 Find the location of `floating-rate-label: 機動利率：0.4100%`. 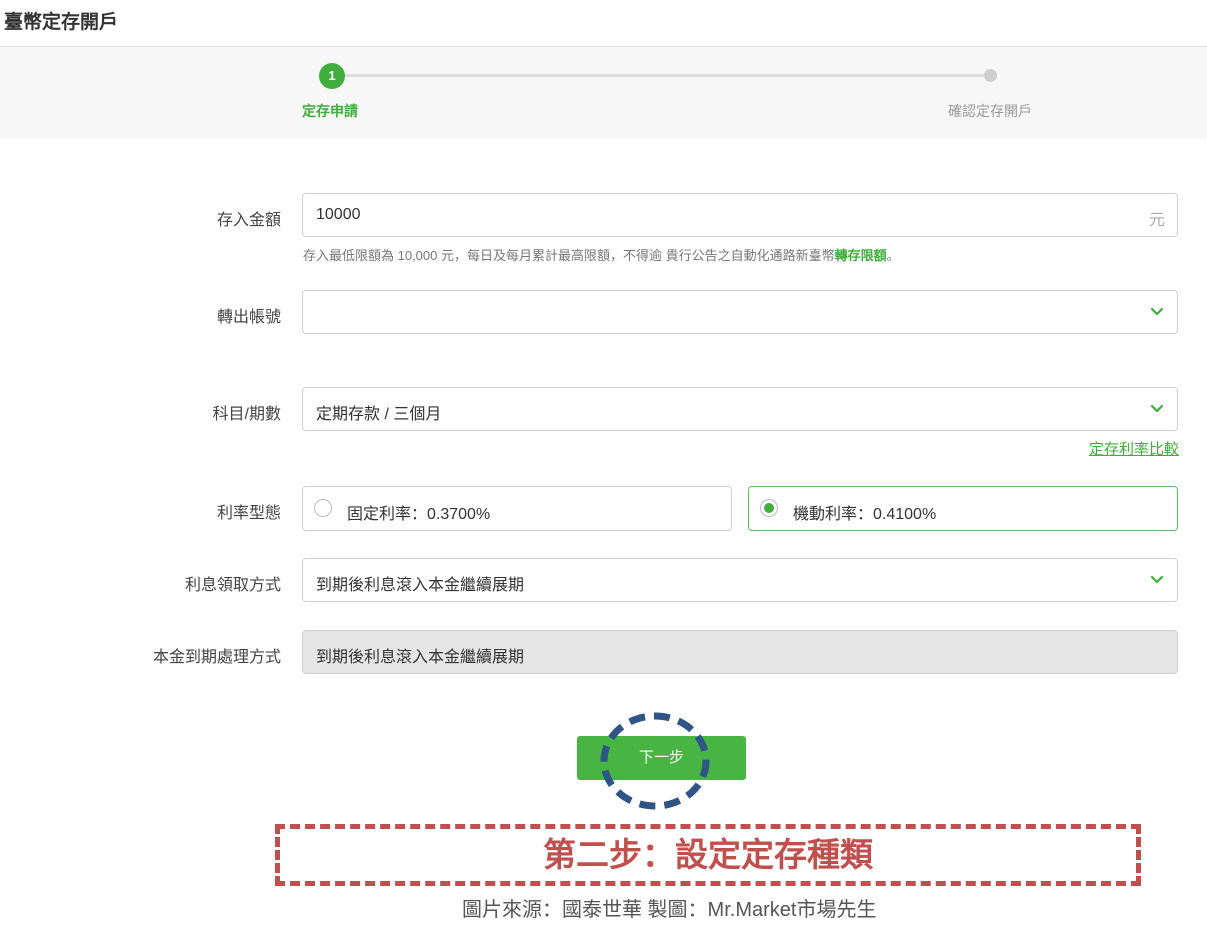

floating-rate-label: 機動利率：0.4100% is located at coordinates (865, 514).